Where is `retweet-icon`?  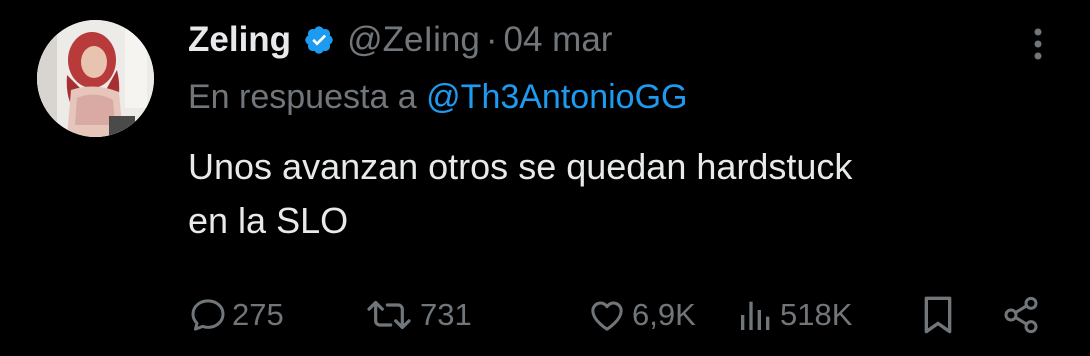 retweet-icon is located at coordinates (389, 315).